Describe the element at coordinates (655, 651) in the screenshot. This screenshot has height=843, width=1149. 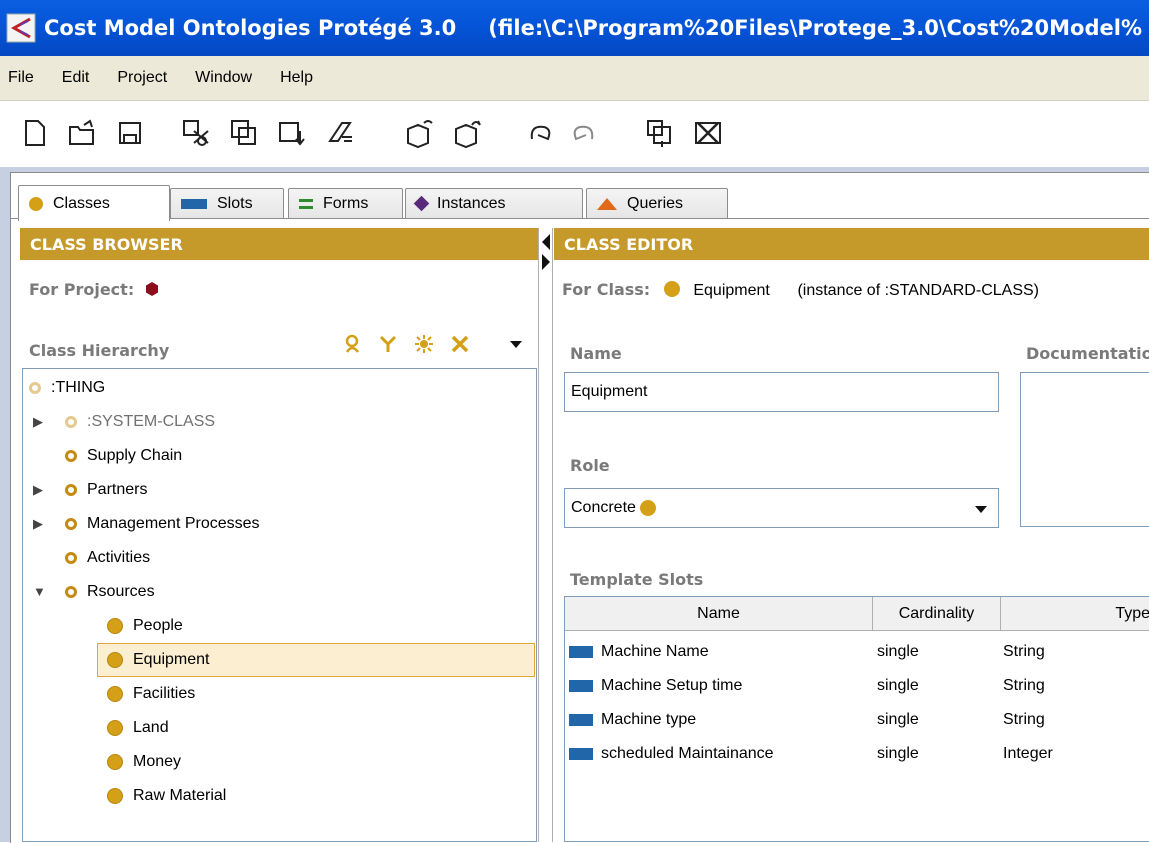
I see `slot-name: Machine Name` at that location.